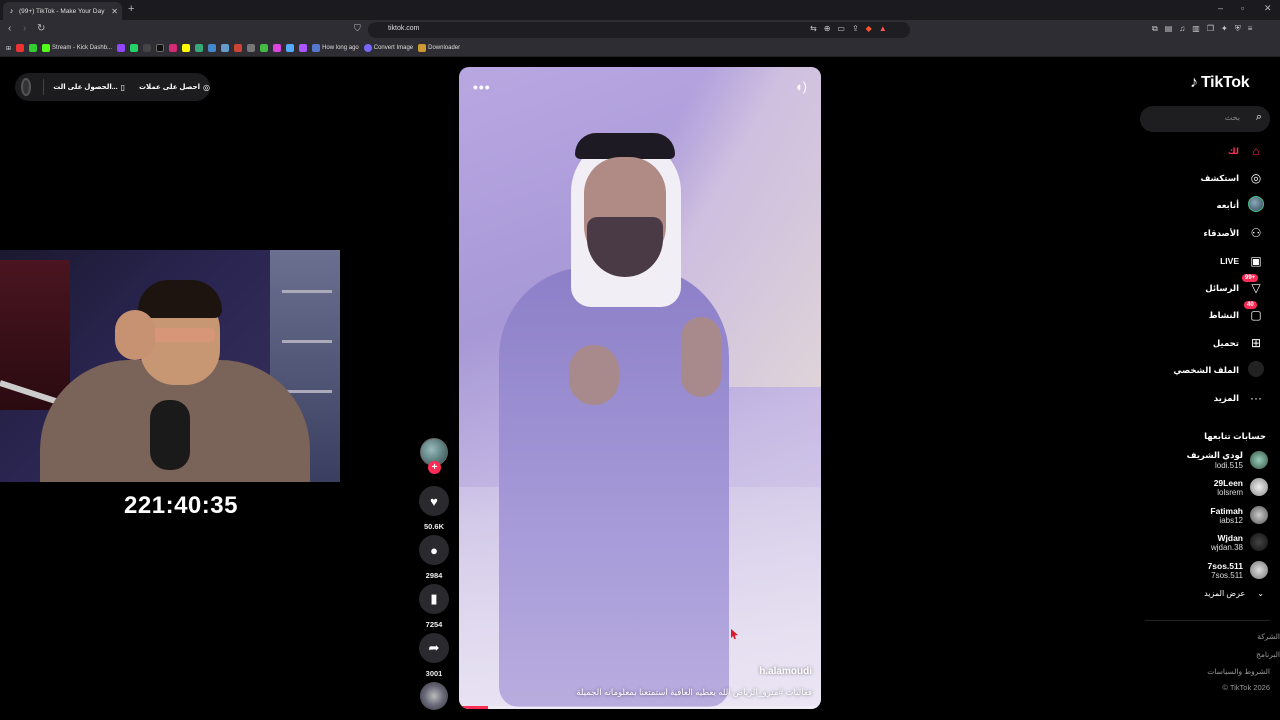 Image resolution: width=1280 pixels, height=720 pixels. What do you see at coordinates (1268, 654) in the screenshot?
I see `footer-program-link: البرنامج` at bounding box center [1268, 654].